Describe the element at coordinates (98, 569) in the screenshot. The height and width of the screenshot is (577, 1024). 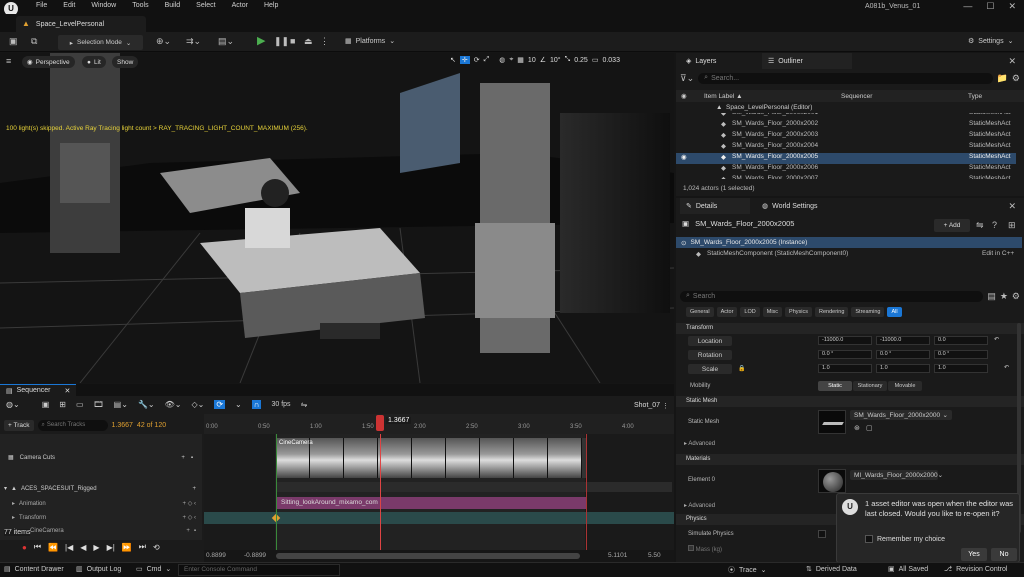
I see `output-log-button: ▥ Output Log` at that location.